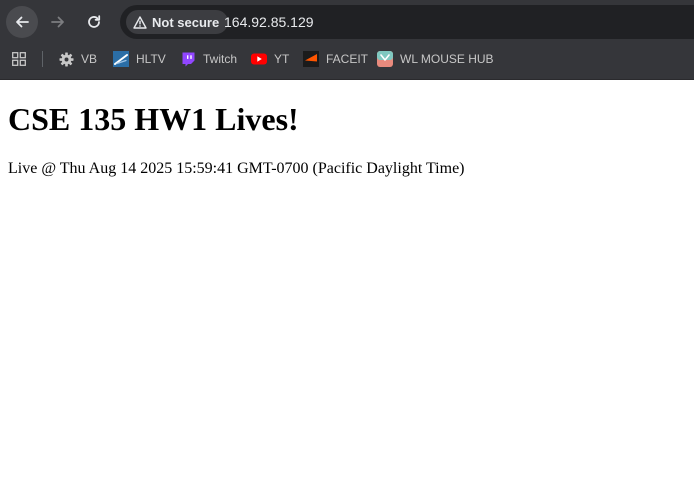  Describe the element at coordinates (66, 59) in the screenshot. I see `gear-icon` at that location.